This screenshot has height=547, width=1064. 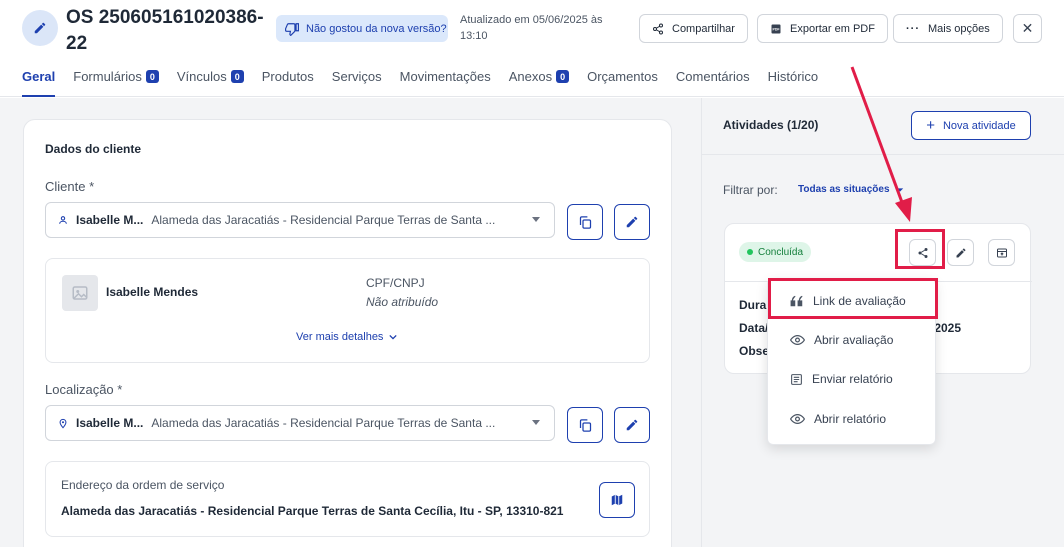 I want to click on archive-icon, so click(x=1001, y=252).